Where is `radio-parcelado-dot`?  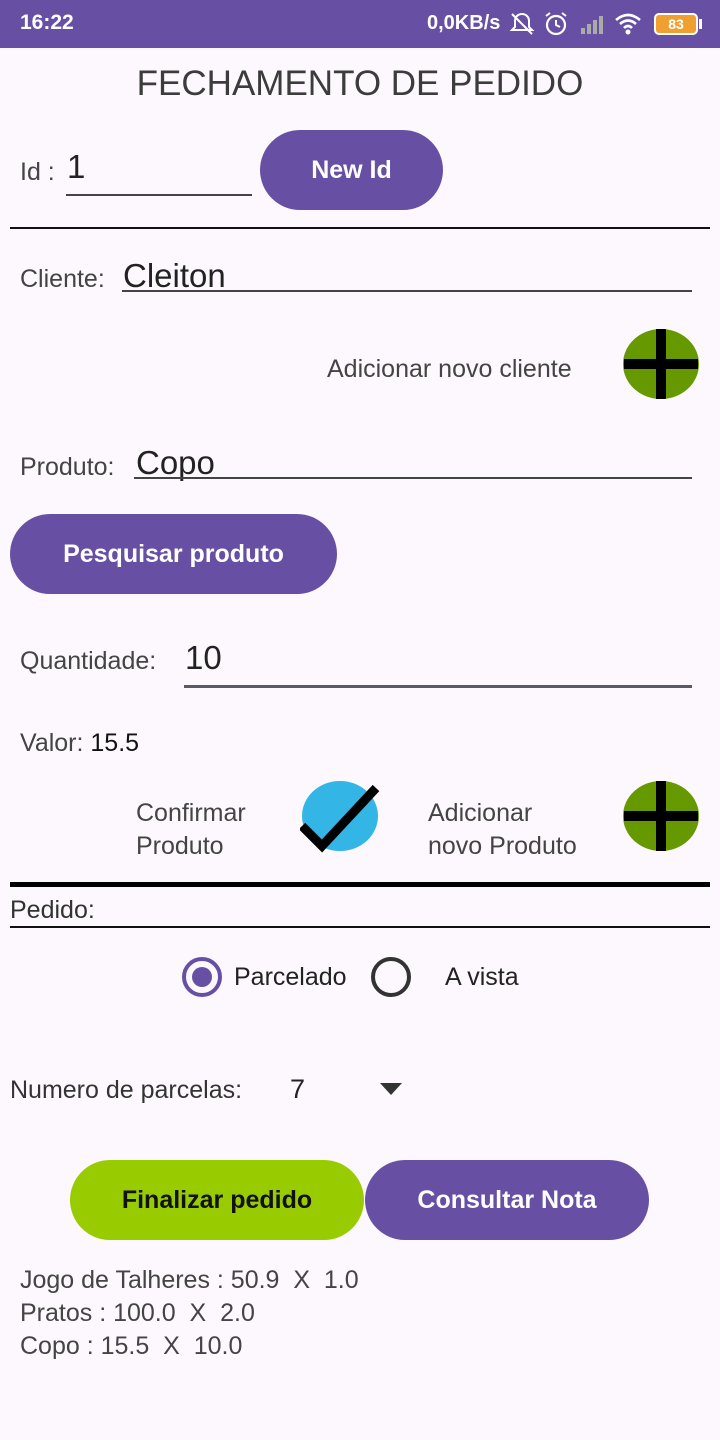
radio-parcelado-dot is located at coordinates (202, 977).